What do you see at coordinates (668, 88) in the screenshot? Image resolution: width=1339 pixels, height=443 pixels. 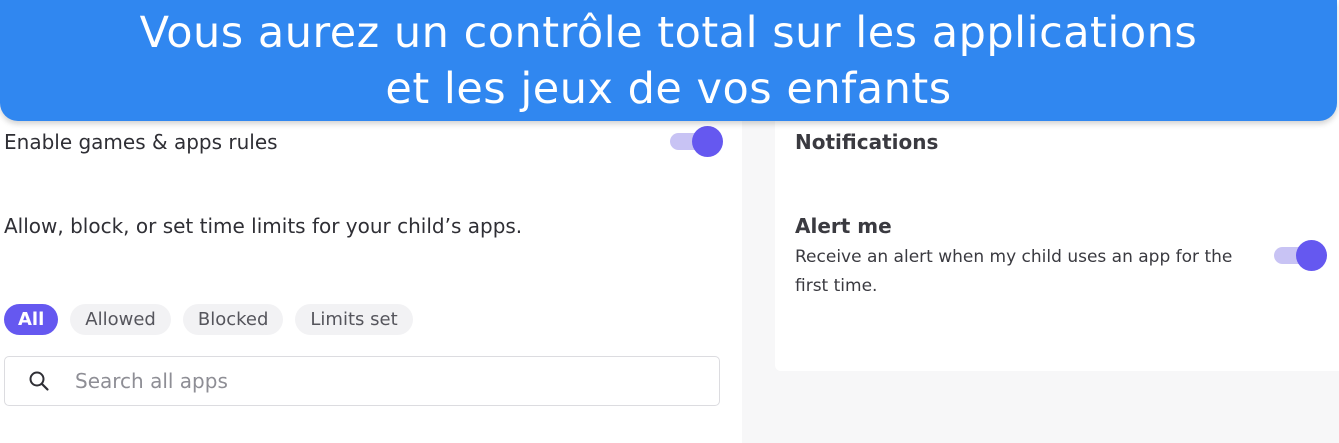 I see `banner-line-2: et les jeux de vos enfants` at bounding box center [668, 88].